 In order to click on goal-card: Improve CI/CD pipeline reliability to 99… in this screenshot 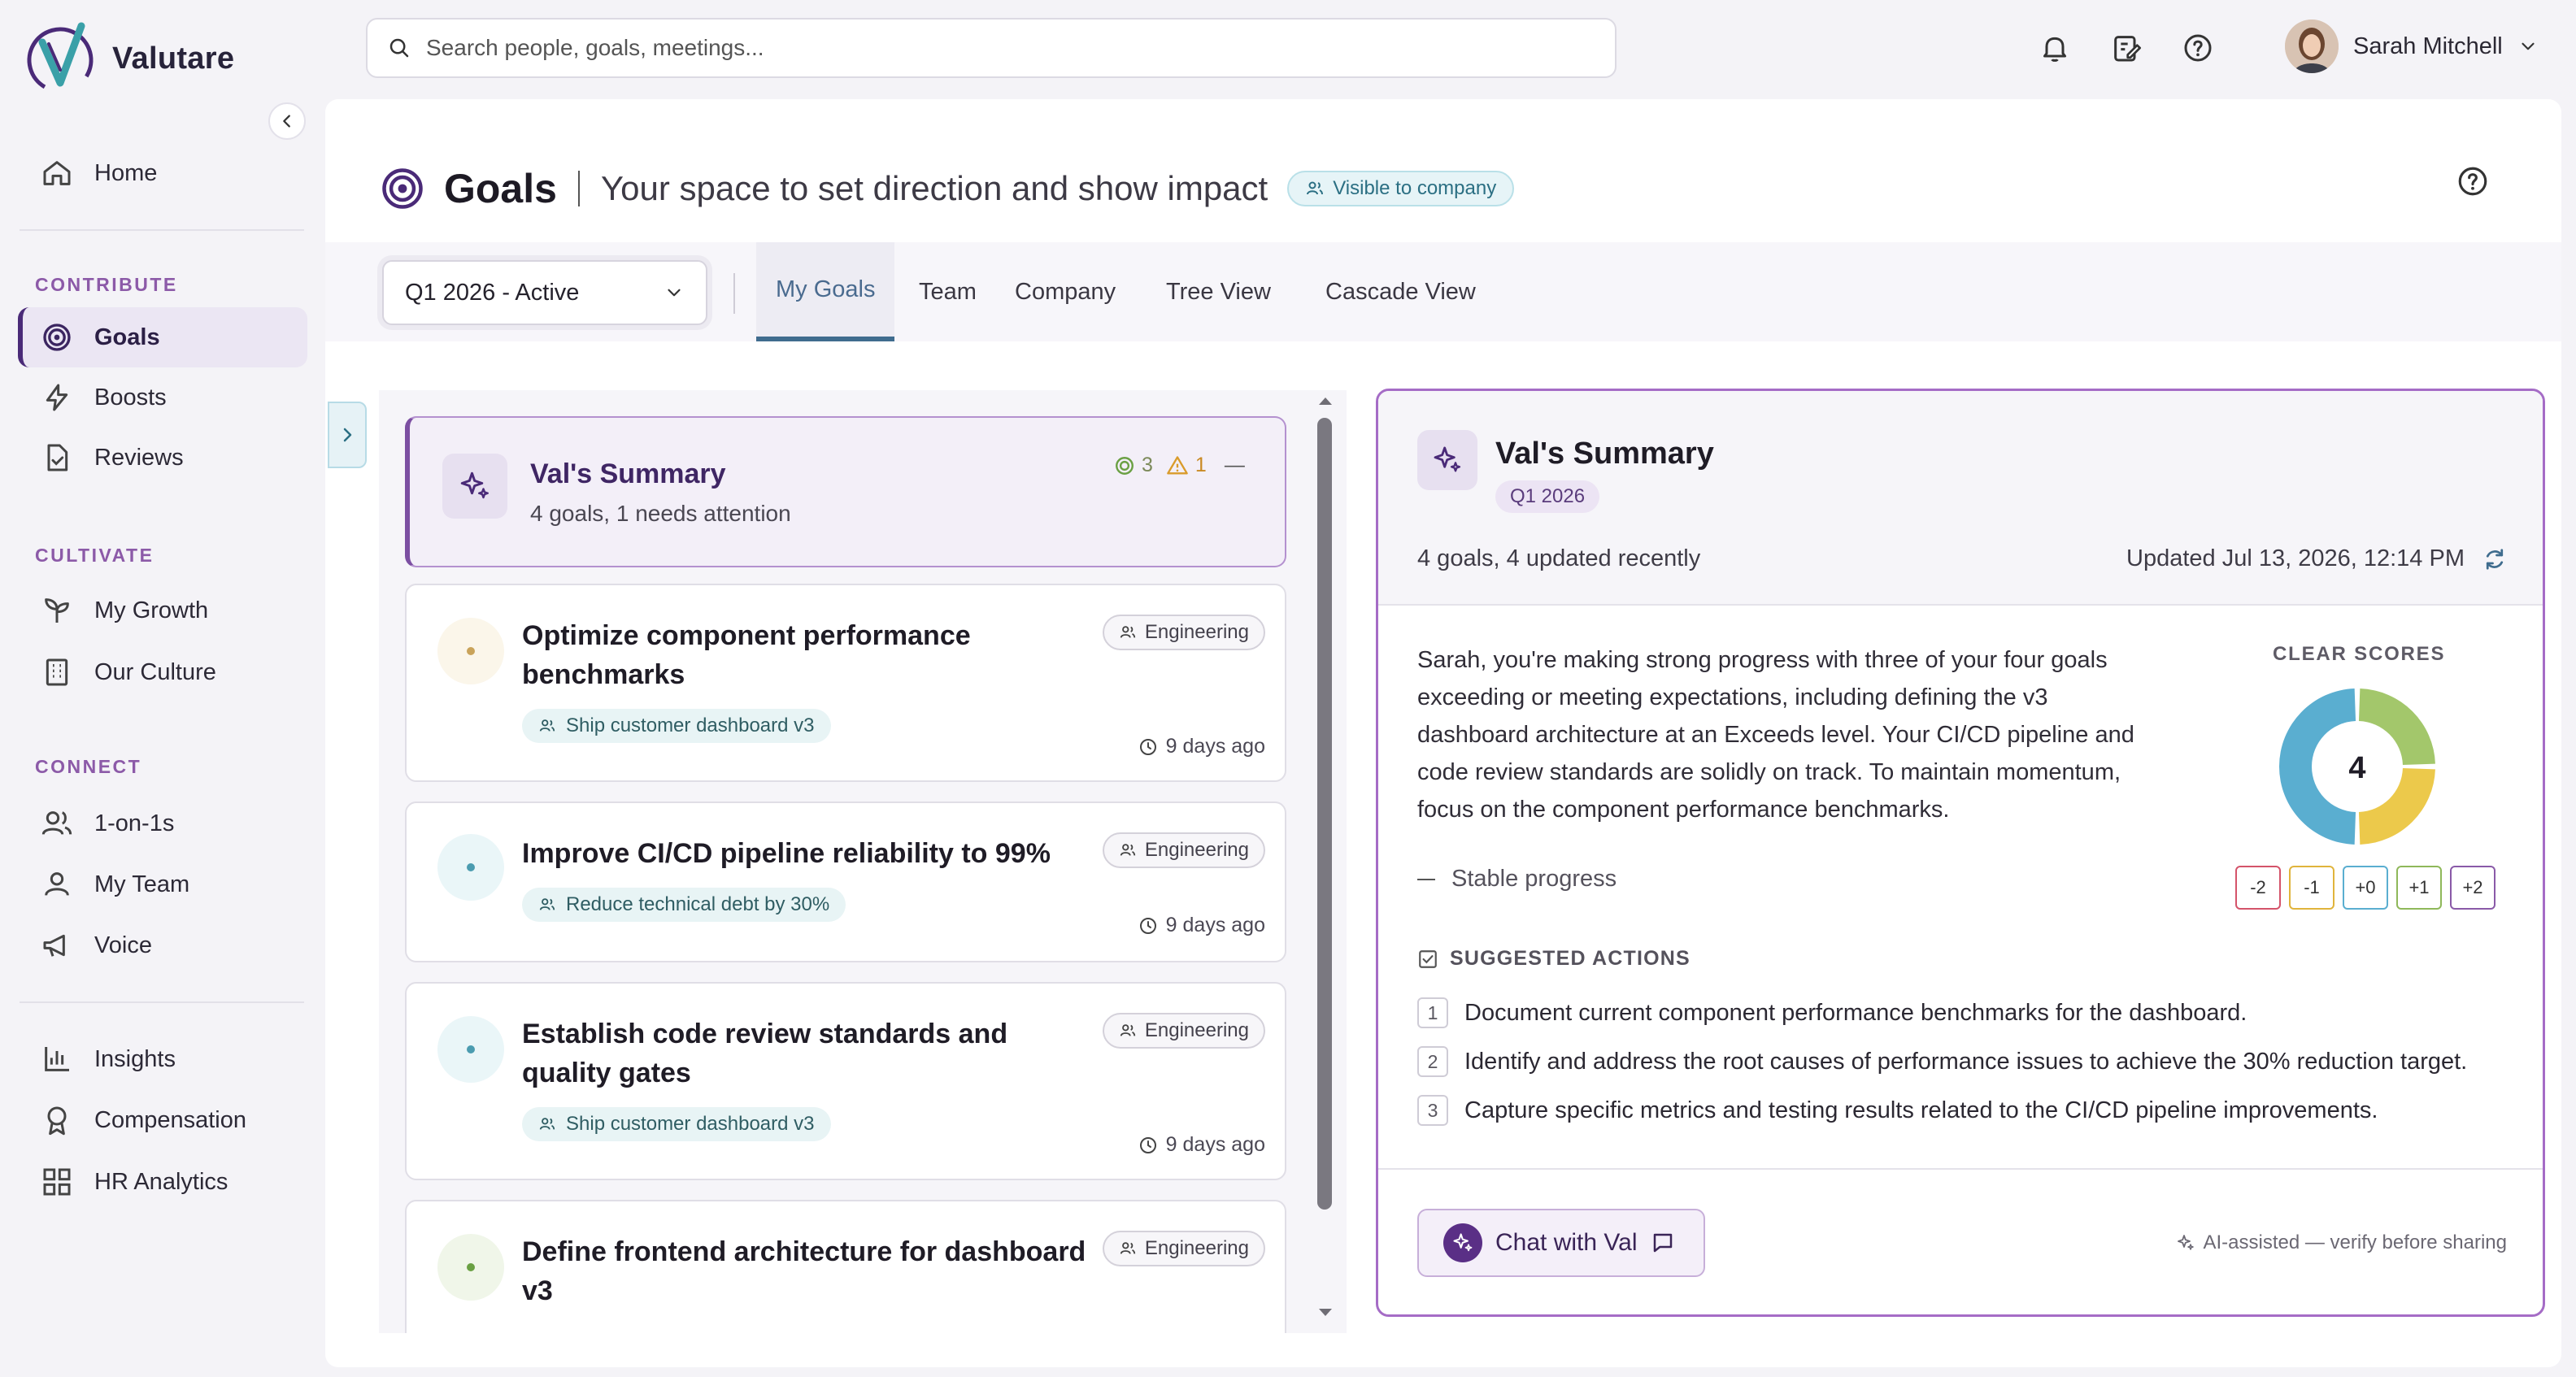, I will do `click(846, 882)`.